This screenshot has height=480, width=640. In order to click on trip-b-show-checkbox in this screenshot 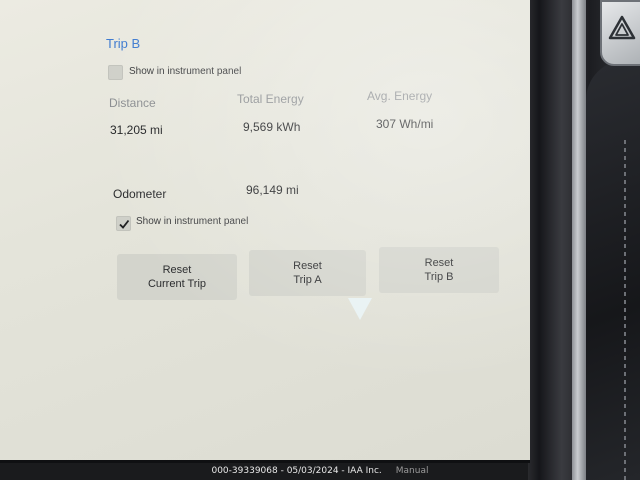, I will do `click(115, 72)`.